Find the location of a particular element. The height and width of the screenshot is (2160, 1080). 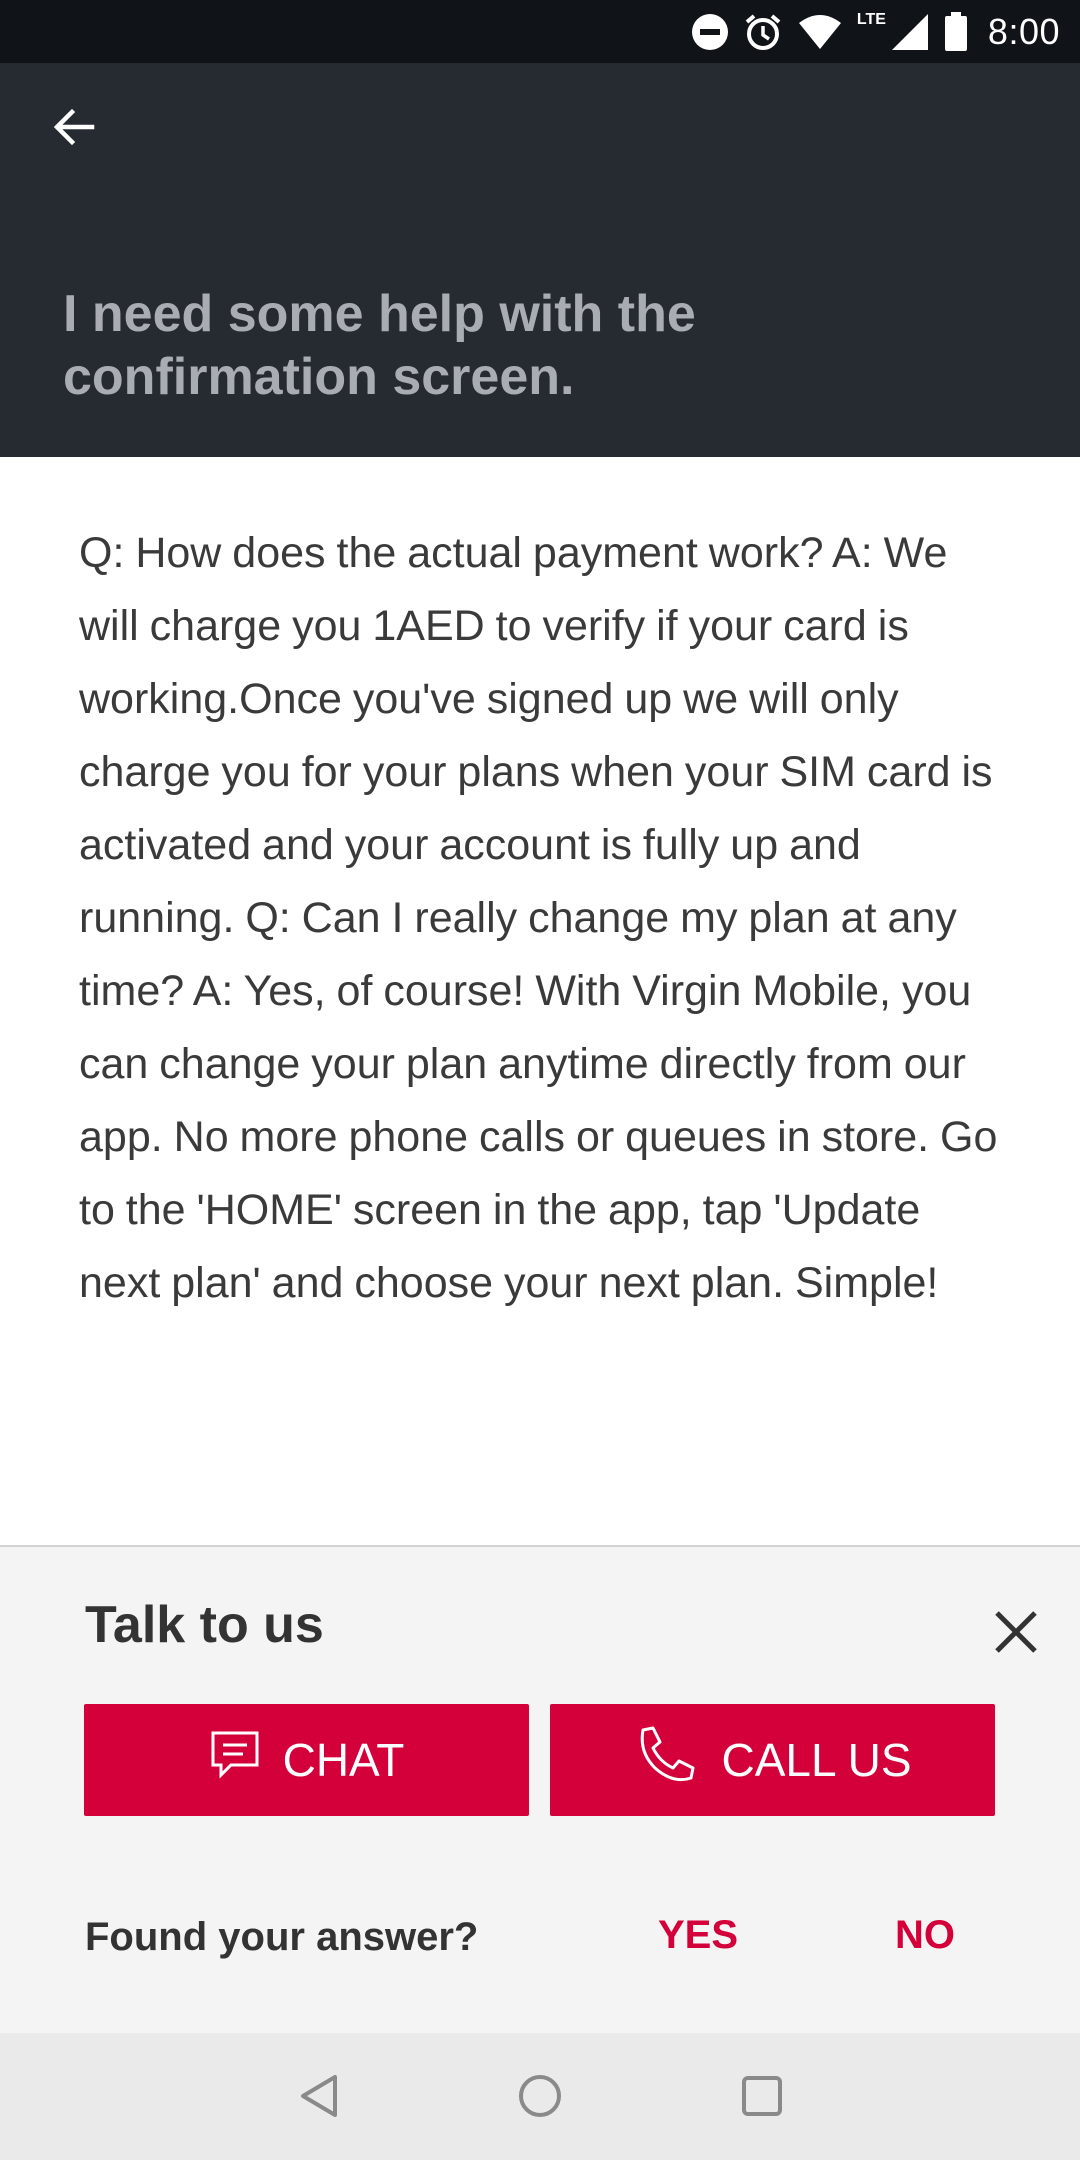

close-button is located at coordinates (1016, 1634).